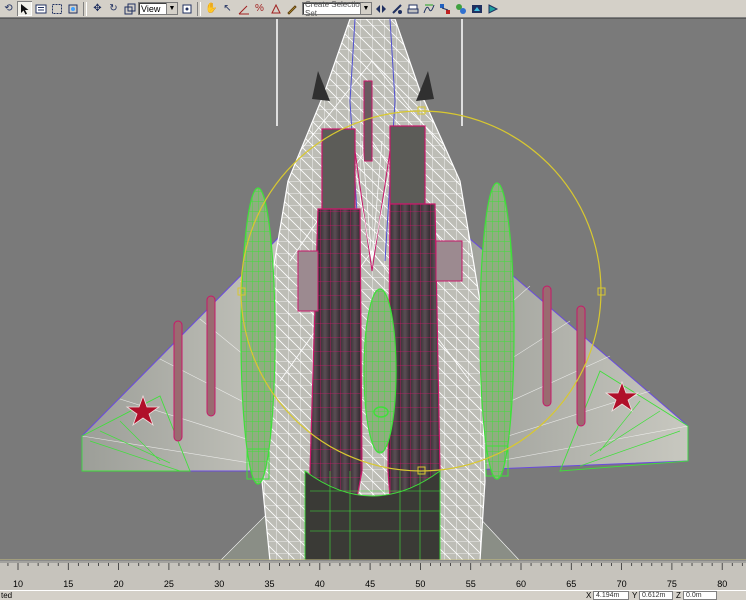 The height and width of the screenshot is (600, 746). I want to click on rotate-icon: ↻, so click(113, 8).